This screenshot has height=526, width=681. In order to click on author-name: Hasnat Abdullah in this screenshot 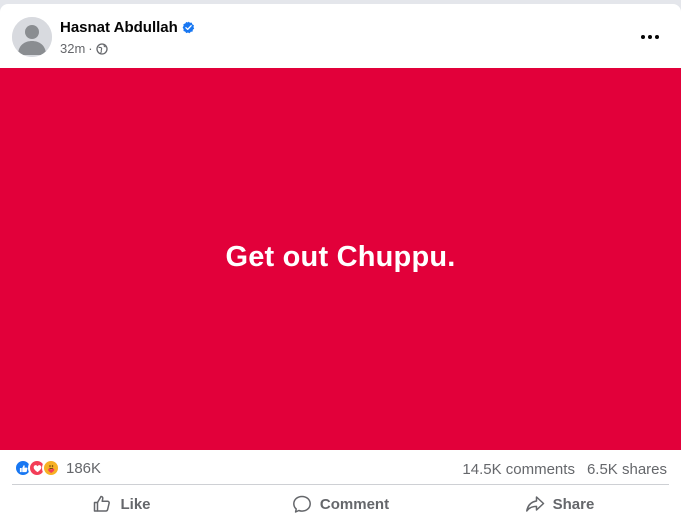, I will do `click(119, 27)`.